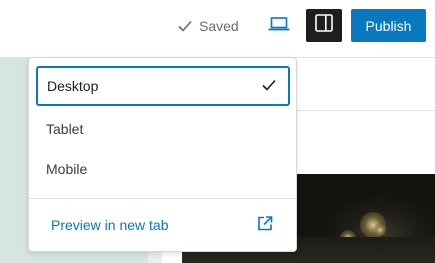 This screenshot has height=263, width=435. Describe the element at coordinates (388, 25) in the screenshot. I see `publish-button: Publish` at that location.